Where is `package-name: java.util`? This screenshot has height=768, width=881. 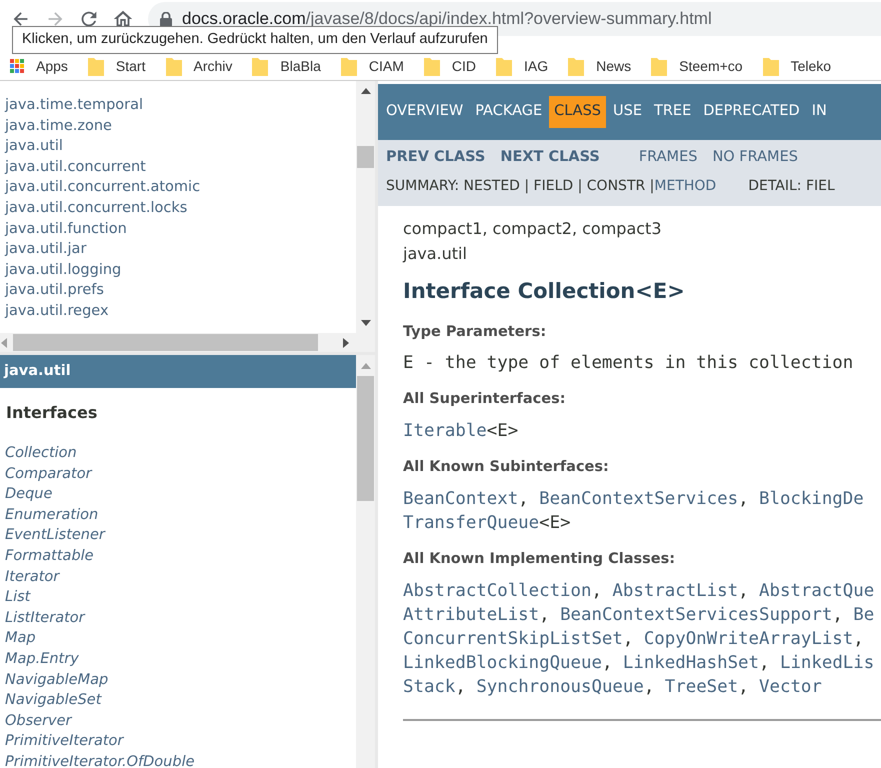
package-name: java.util is located at coordinates (435, 254).